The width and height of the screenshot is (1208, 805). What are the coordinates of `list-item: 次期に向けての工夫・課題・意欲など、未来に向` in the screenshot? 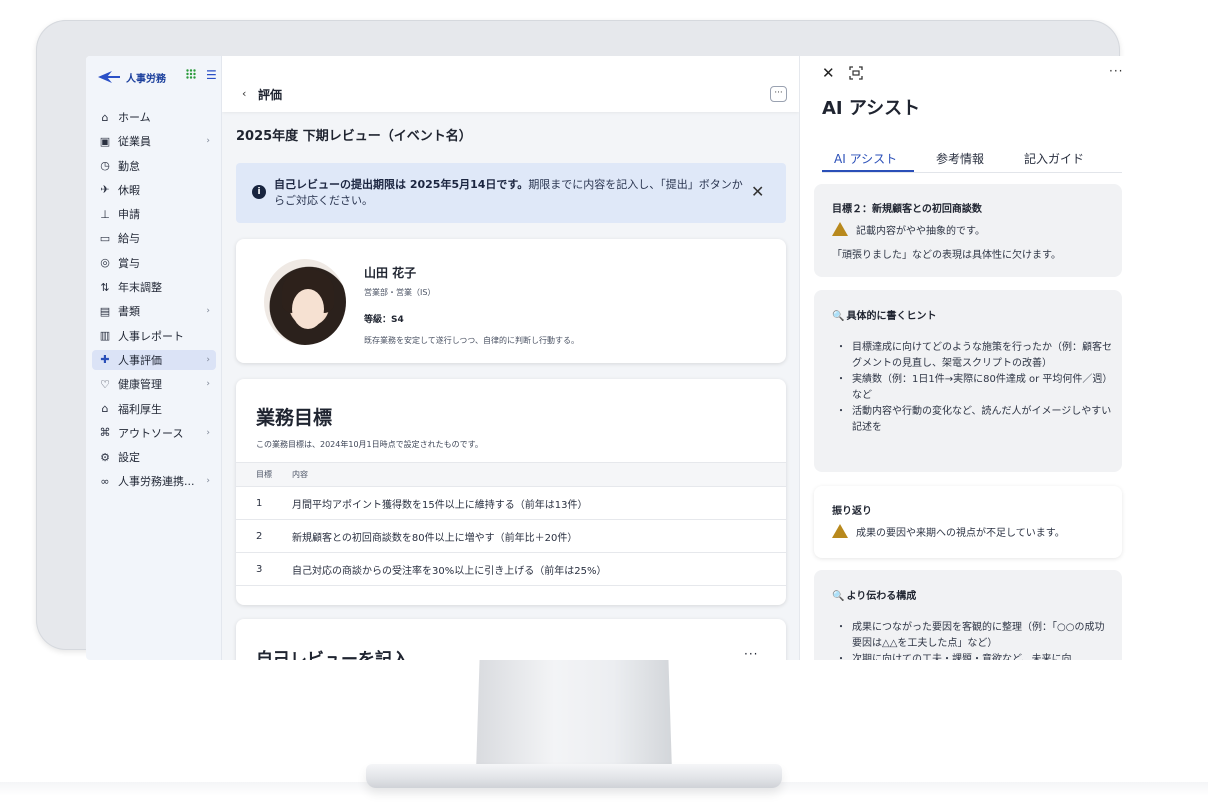 It's located at (972, 656).